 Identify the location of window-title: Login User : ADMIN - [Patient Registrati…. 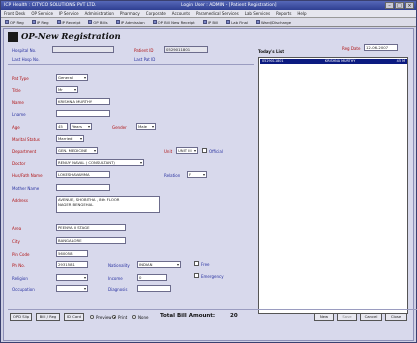
(229, 5).